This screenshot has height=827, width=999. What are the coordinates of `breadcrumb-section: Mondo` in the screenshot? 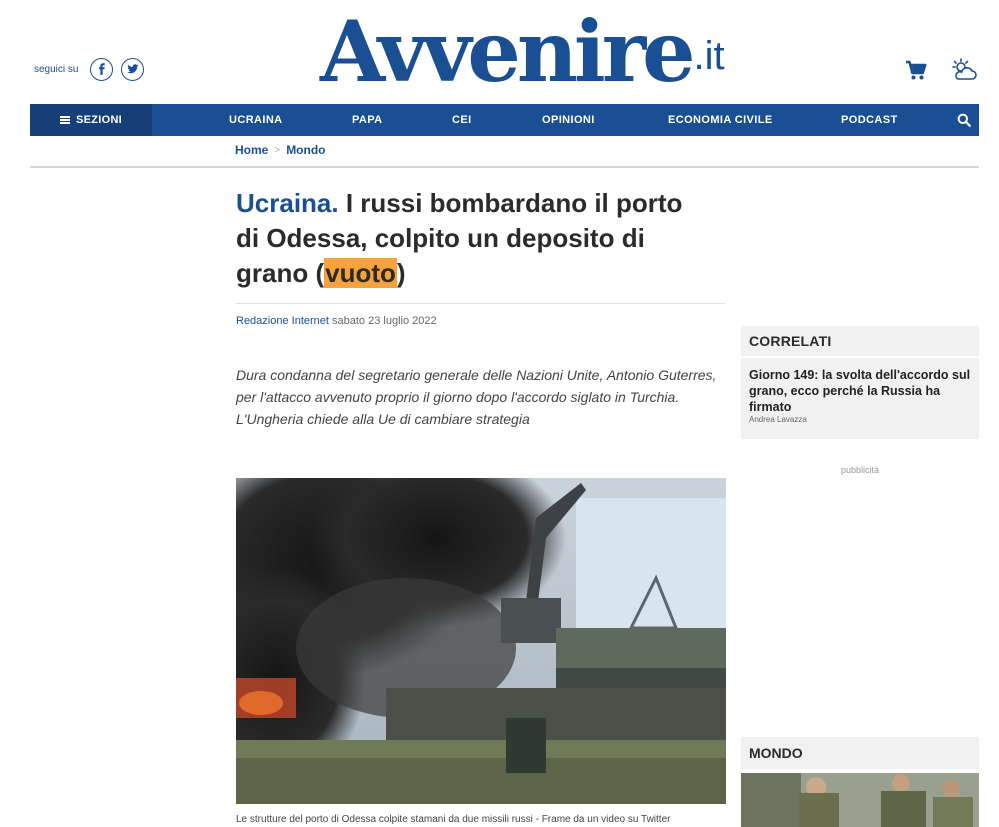 It's located at (305, 150).